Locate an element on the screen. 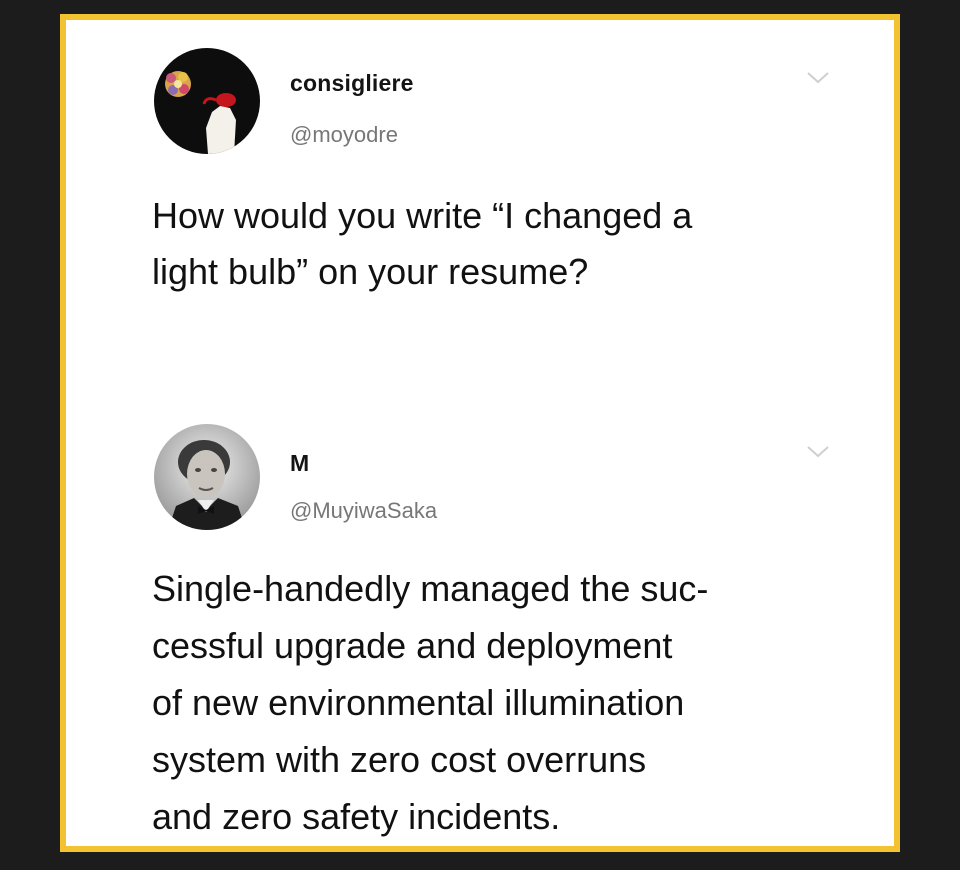 The image size is (960, 870). user-handle: @moyodre is located at coordinates (344, 135).